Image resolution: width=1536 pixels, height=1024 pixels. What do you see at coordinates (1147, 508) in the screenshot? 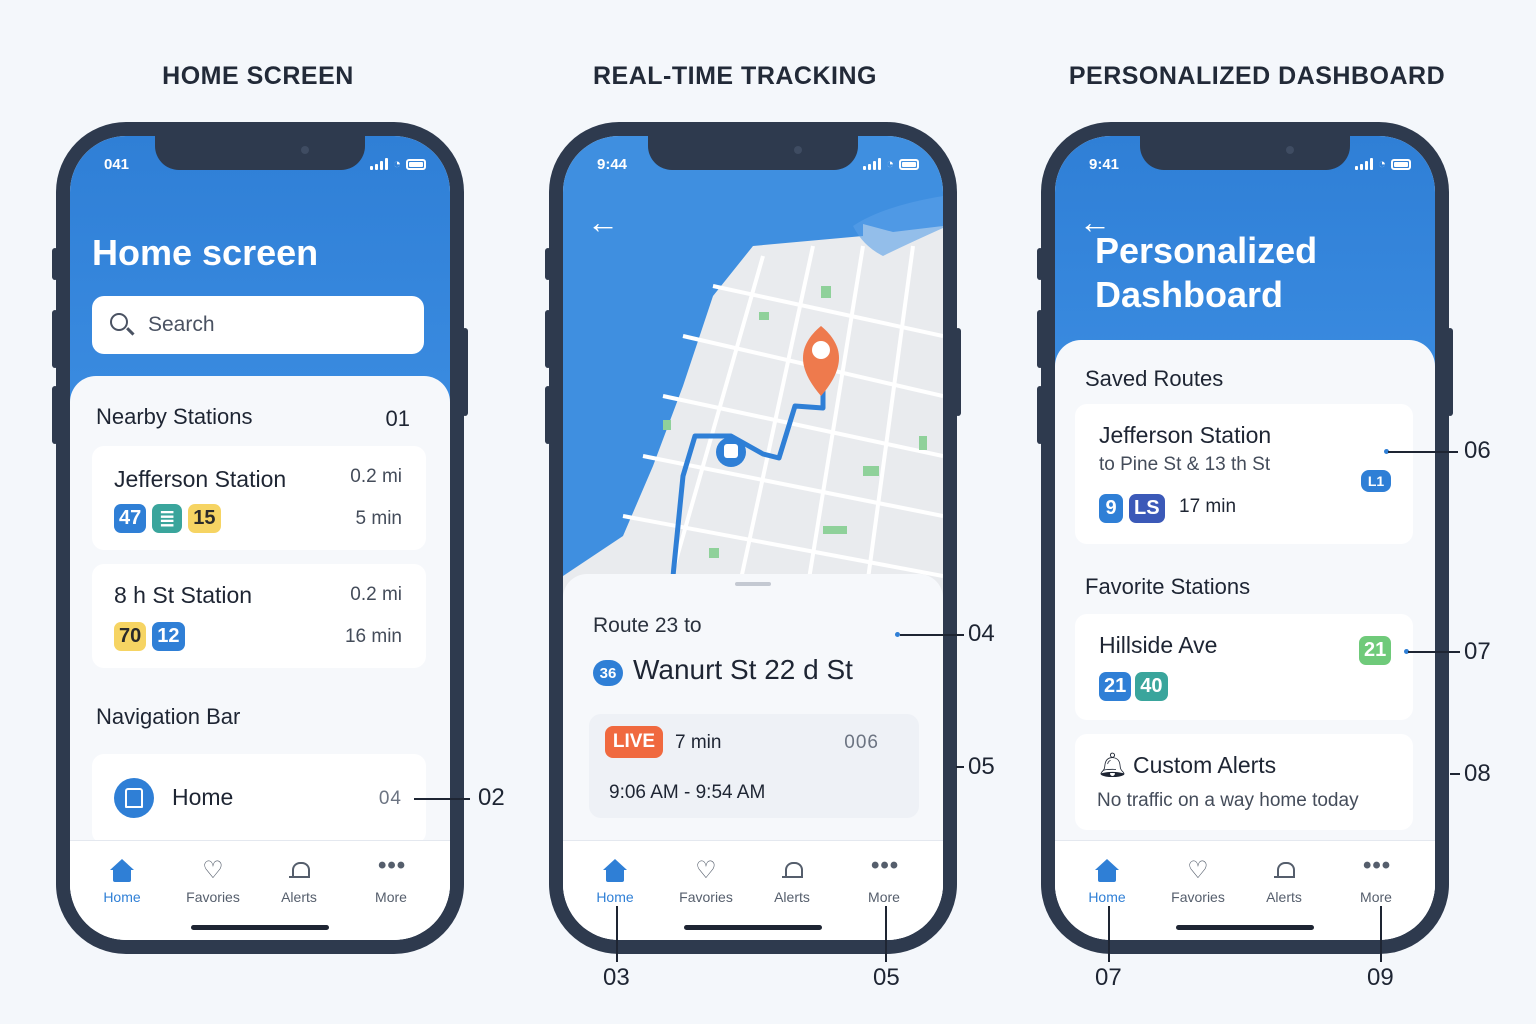
I see `line-badge: LS` at bounding box center [1147, 508].